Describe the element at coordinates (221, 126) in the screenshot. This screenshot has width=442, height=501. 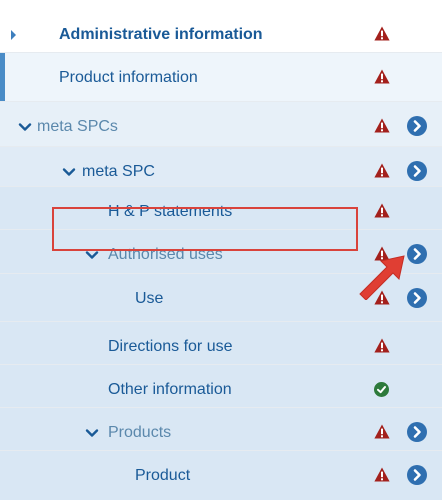
I see `tree-item-meta-spcs: meta SPCs` at that location.